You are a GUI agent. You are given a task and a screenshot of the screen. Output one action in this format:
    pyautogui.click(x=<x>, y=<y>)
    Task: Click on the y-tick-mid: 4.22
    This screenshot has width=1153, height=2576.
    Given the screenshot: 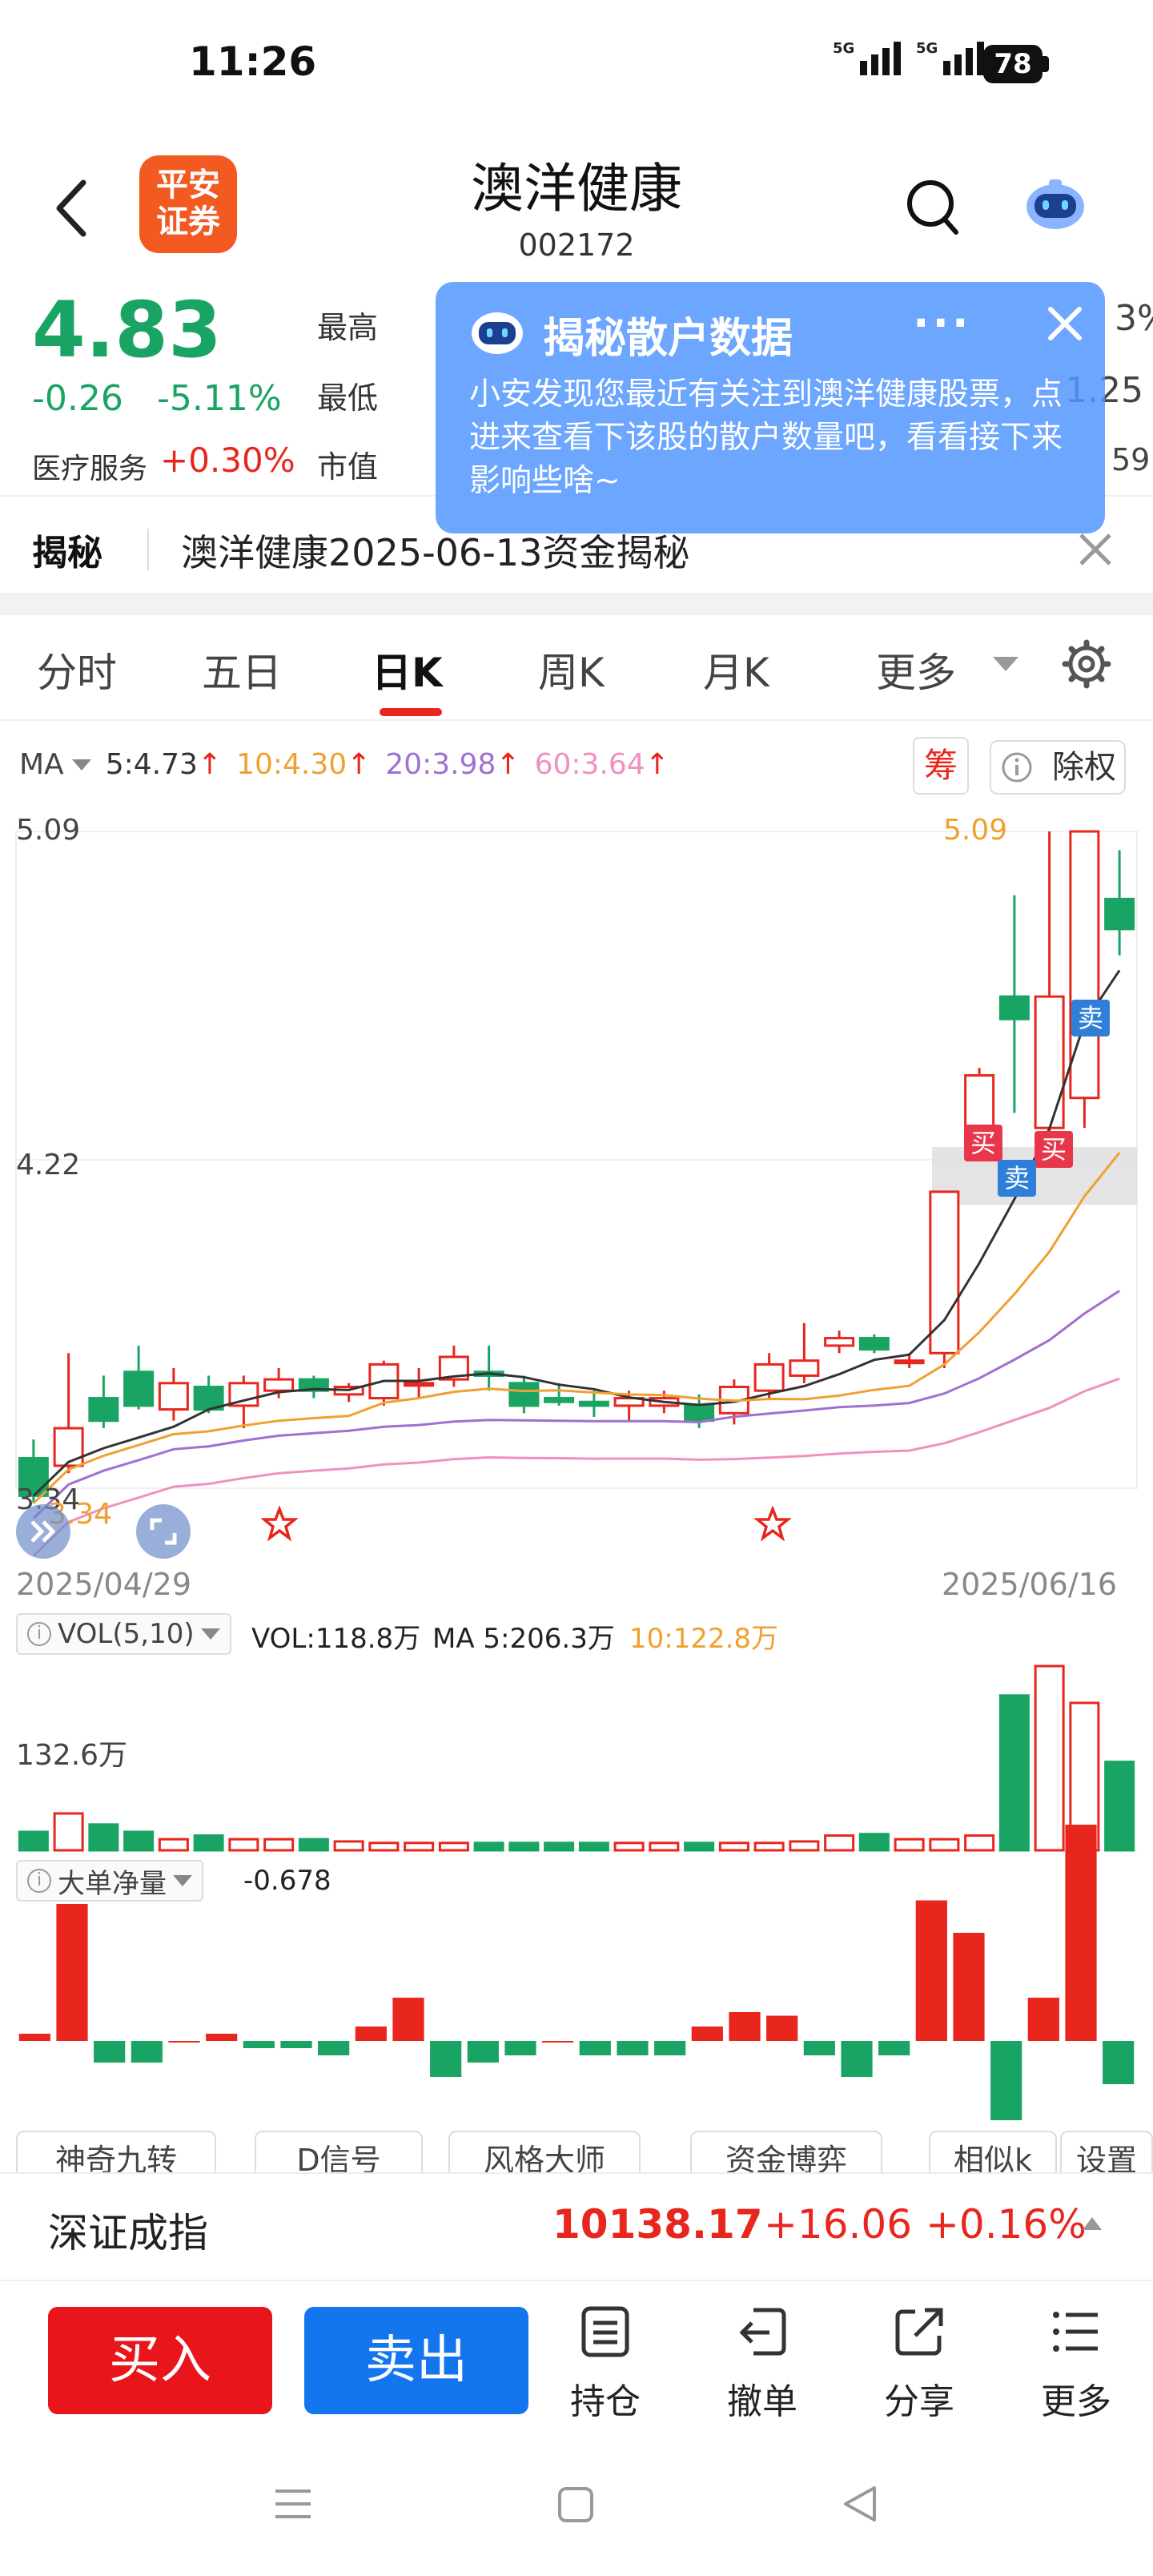 What is the action you would take?
    pyautogui.click(x=49, y=1165)
    